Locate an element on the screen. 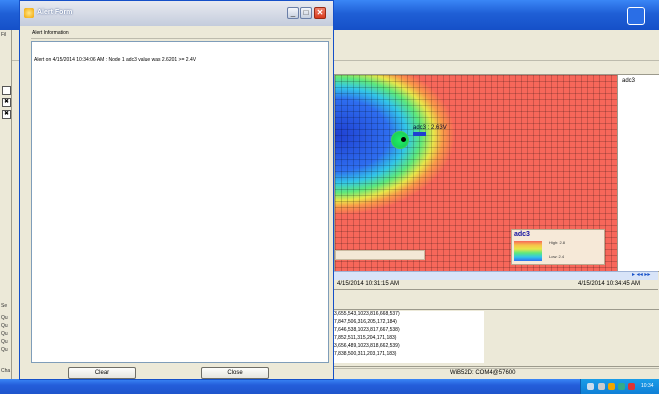  heatmap-legend: adc3 High: 2.8 Low: 2.4 is located at coordinates (558, 247).